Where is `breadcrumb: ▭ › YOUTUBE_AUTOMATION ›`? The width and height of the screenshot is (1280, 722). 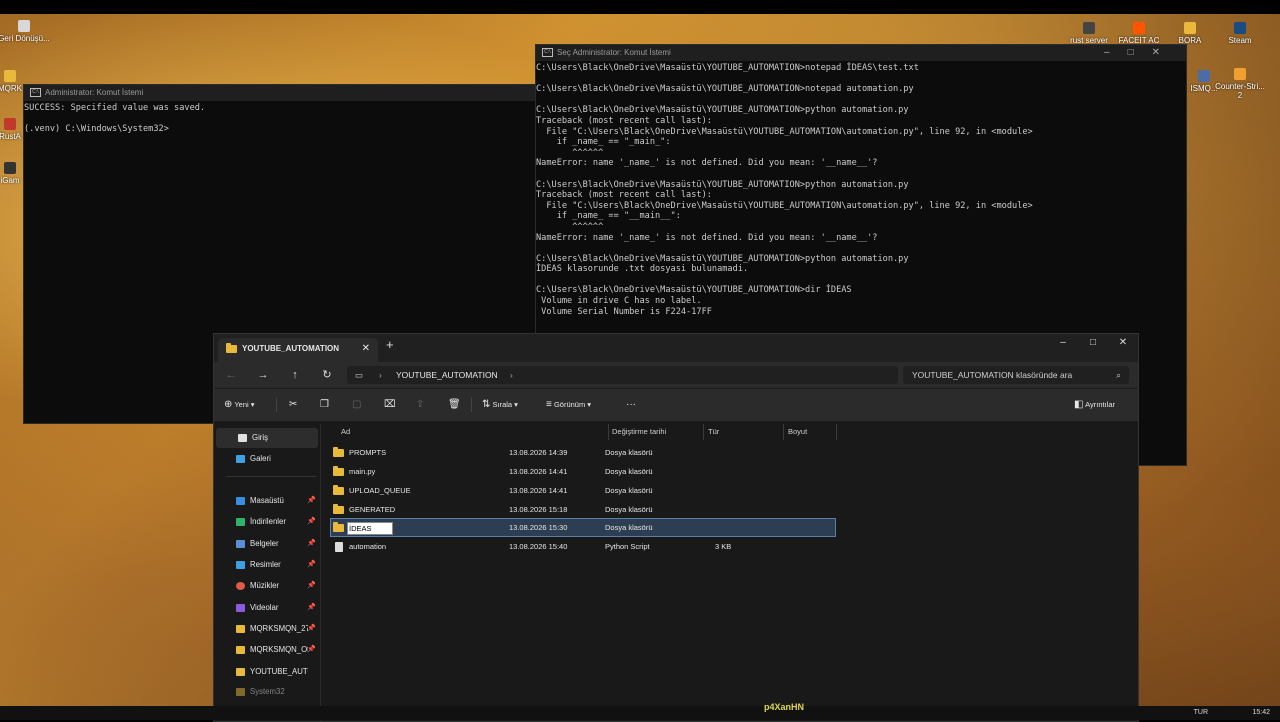 breadcrumb: ▭ › YOUTUBE_AUTOMATION › is located at coordinates (622, 375).